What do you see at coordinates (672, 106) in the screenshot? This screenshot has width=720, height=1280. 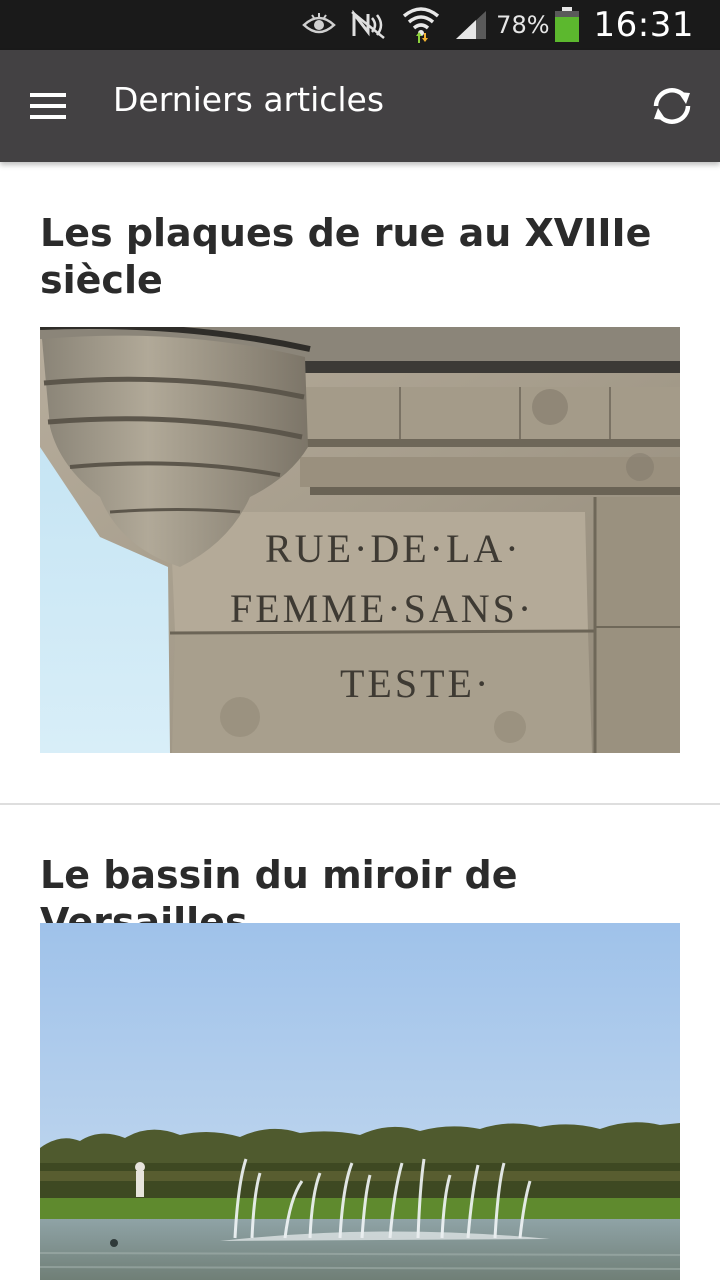 I see `refresh-icon` at bounding box center [672, 106].